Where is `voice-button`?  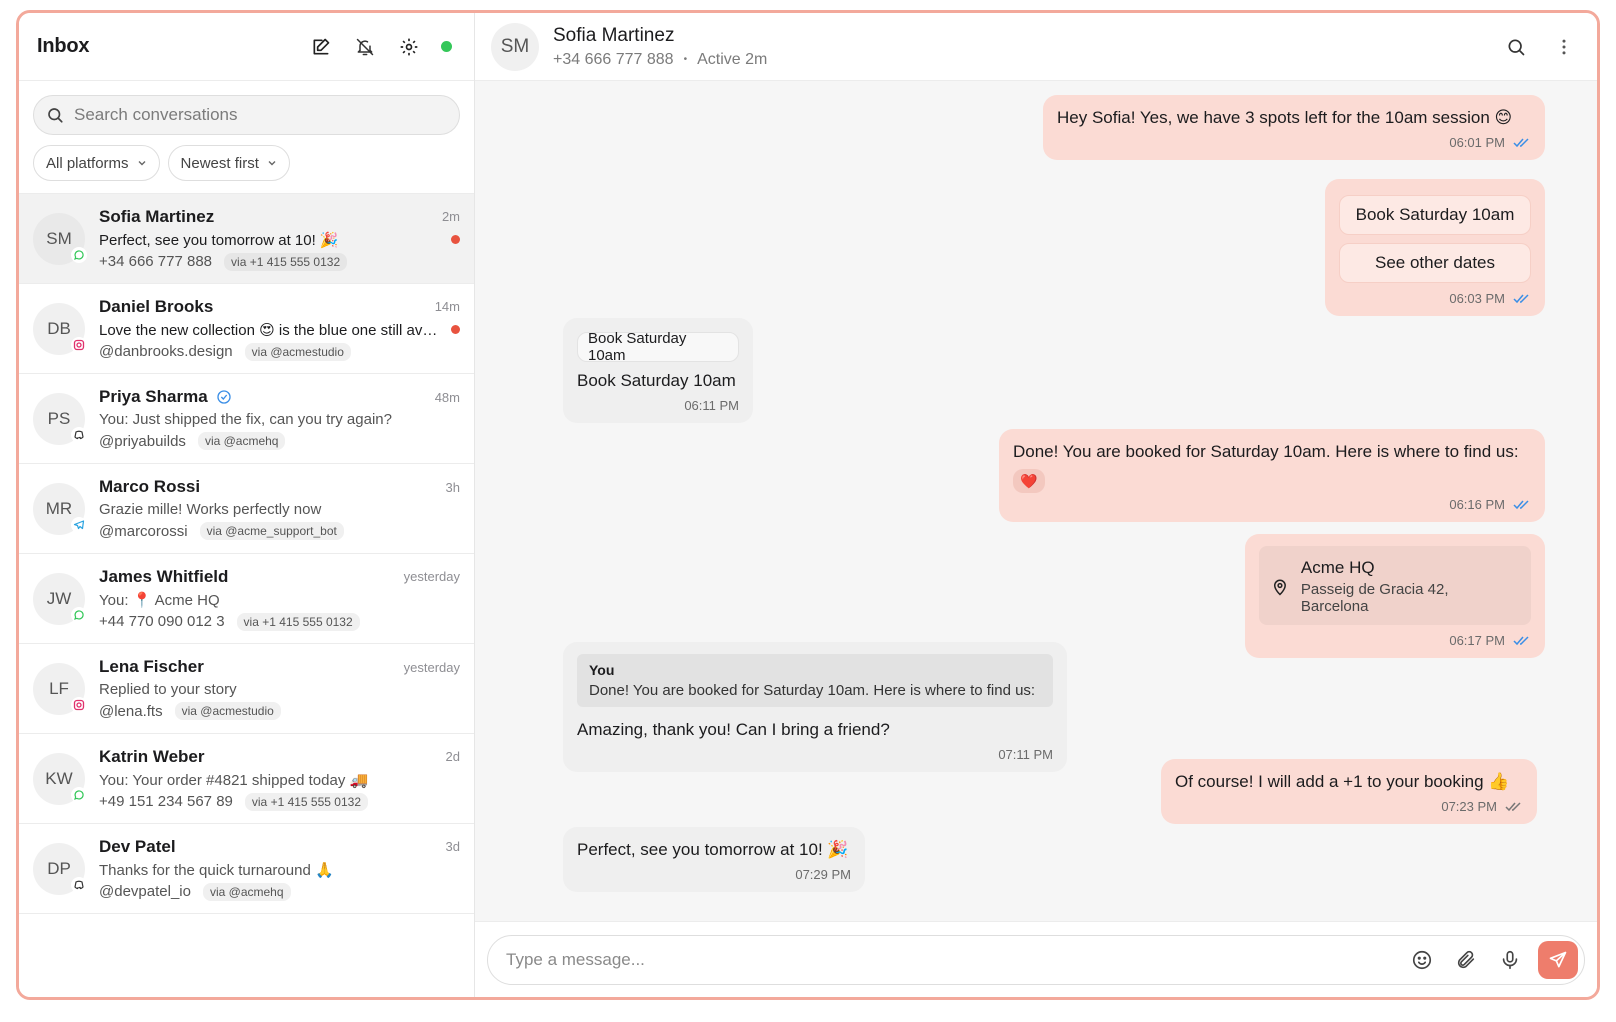
voice-button is located at coordinates (1510, 960).